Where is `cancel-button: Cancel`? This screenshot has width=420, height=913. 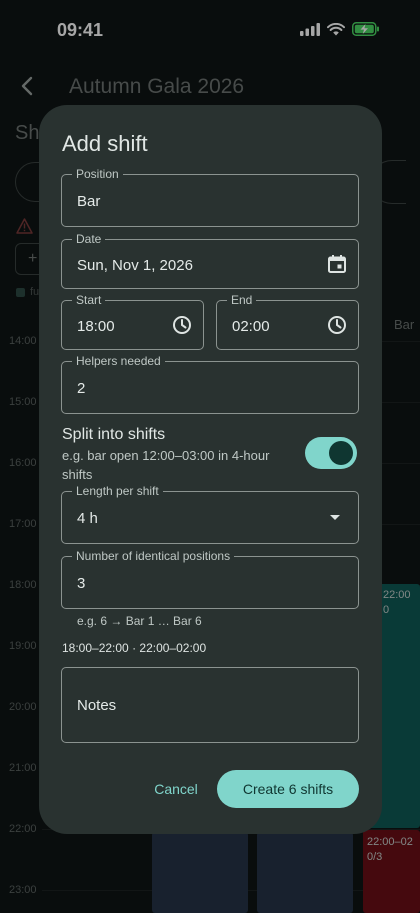
cancel-button: Cancel is located at coordinates (176, 789).